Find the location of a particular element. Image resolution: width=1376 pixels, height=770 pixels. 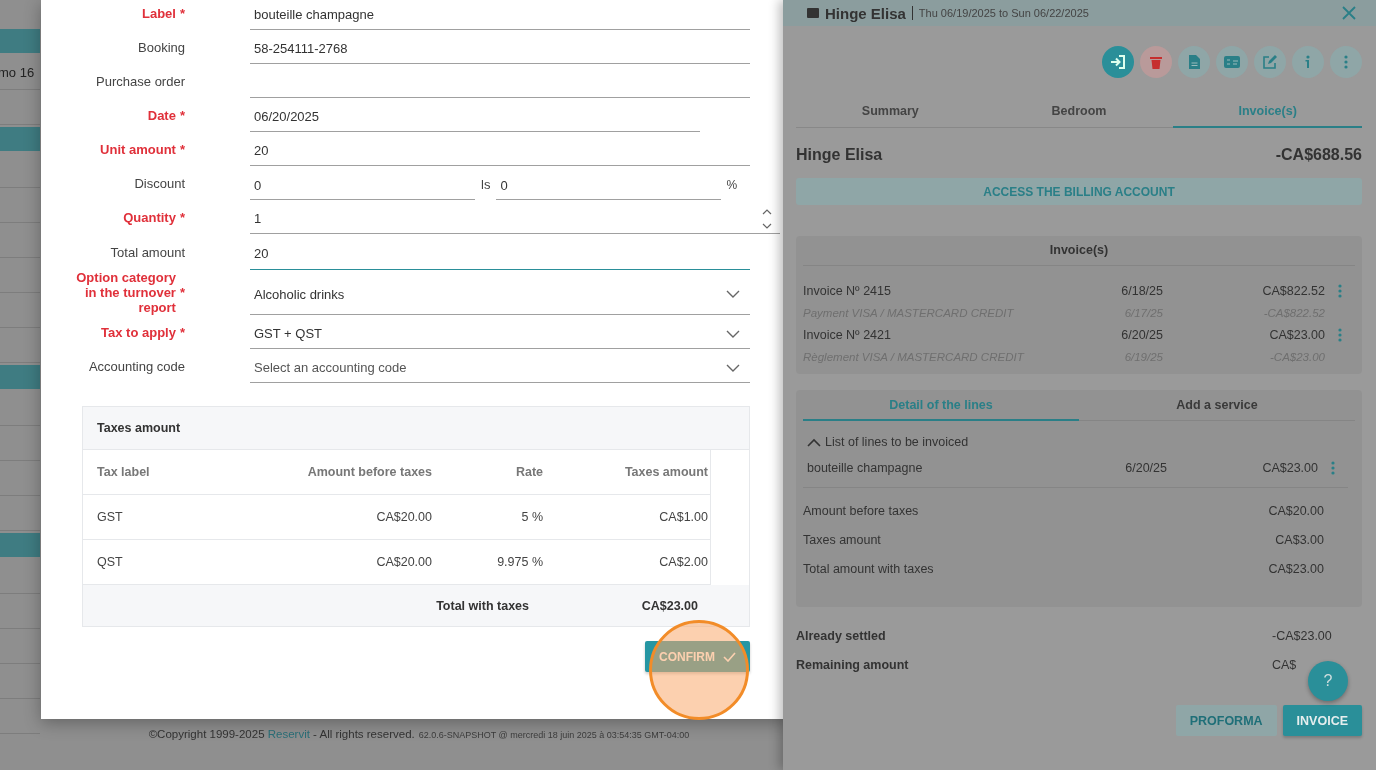

input-field: 06/20/2025 is located at coordinates (475, 117).